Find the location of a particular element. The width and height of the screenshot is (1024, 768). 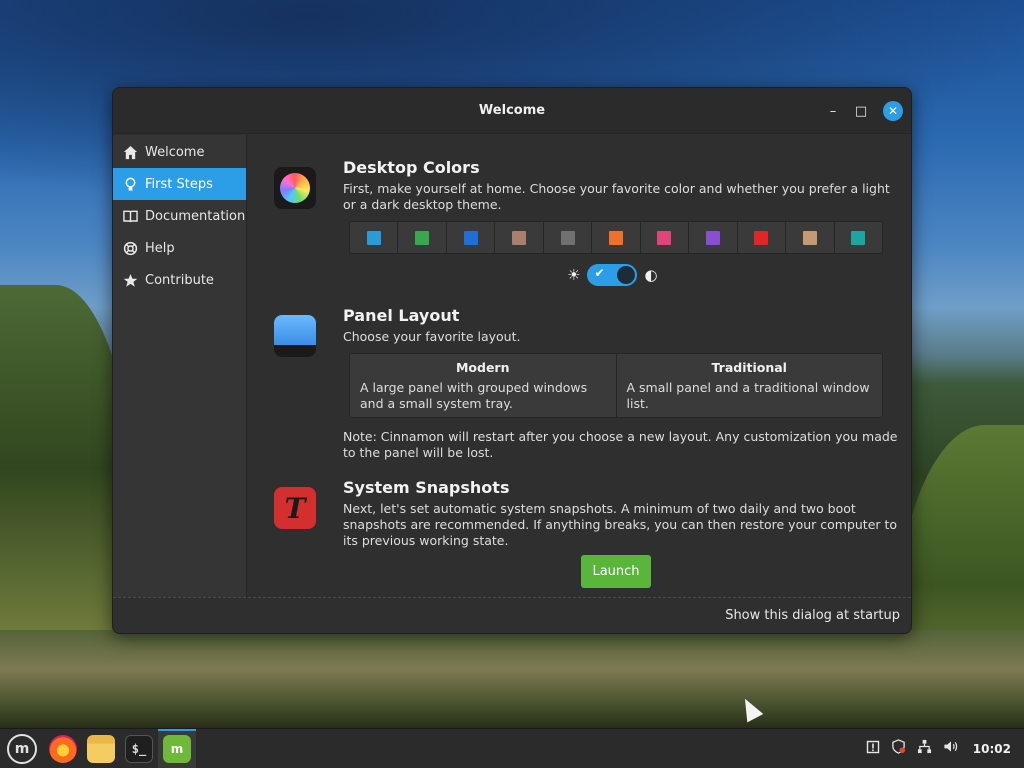

panel-layout-title: Panel Layout is located at coordinates (401, 315).